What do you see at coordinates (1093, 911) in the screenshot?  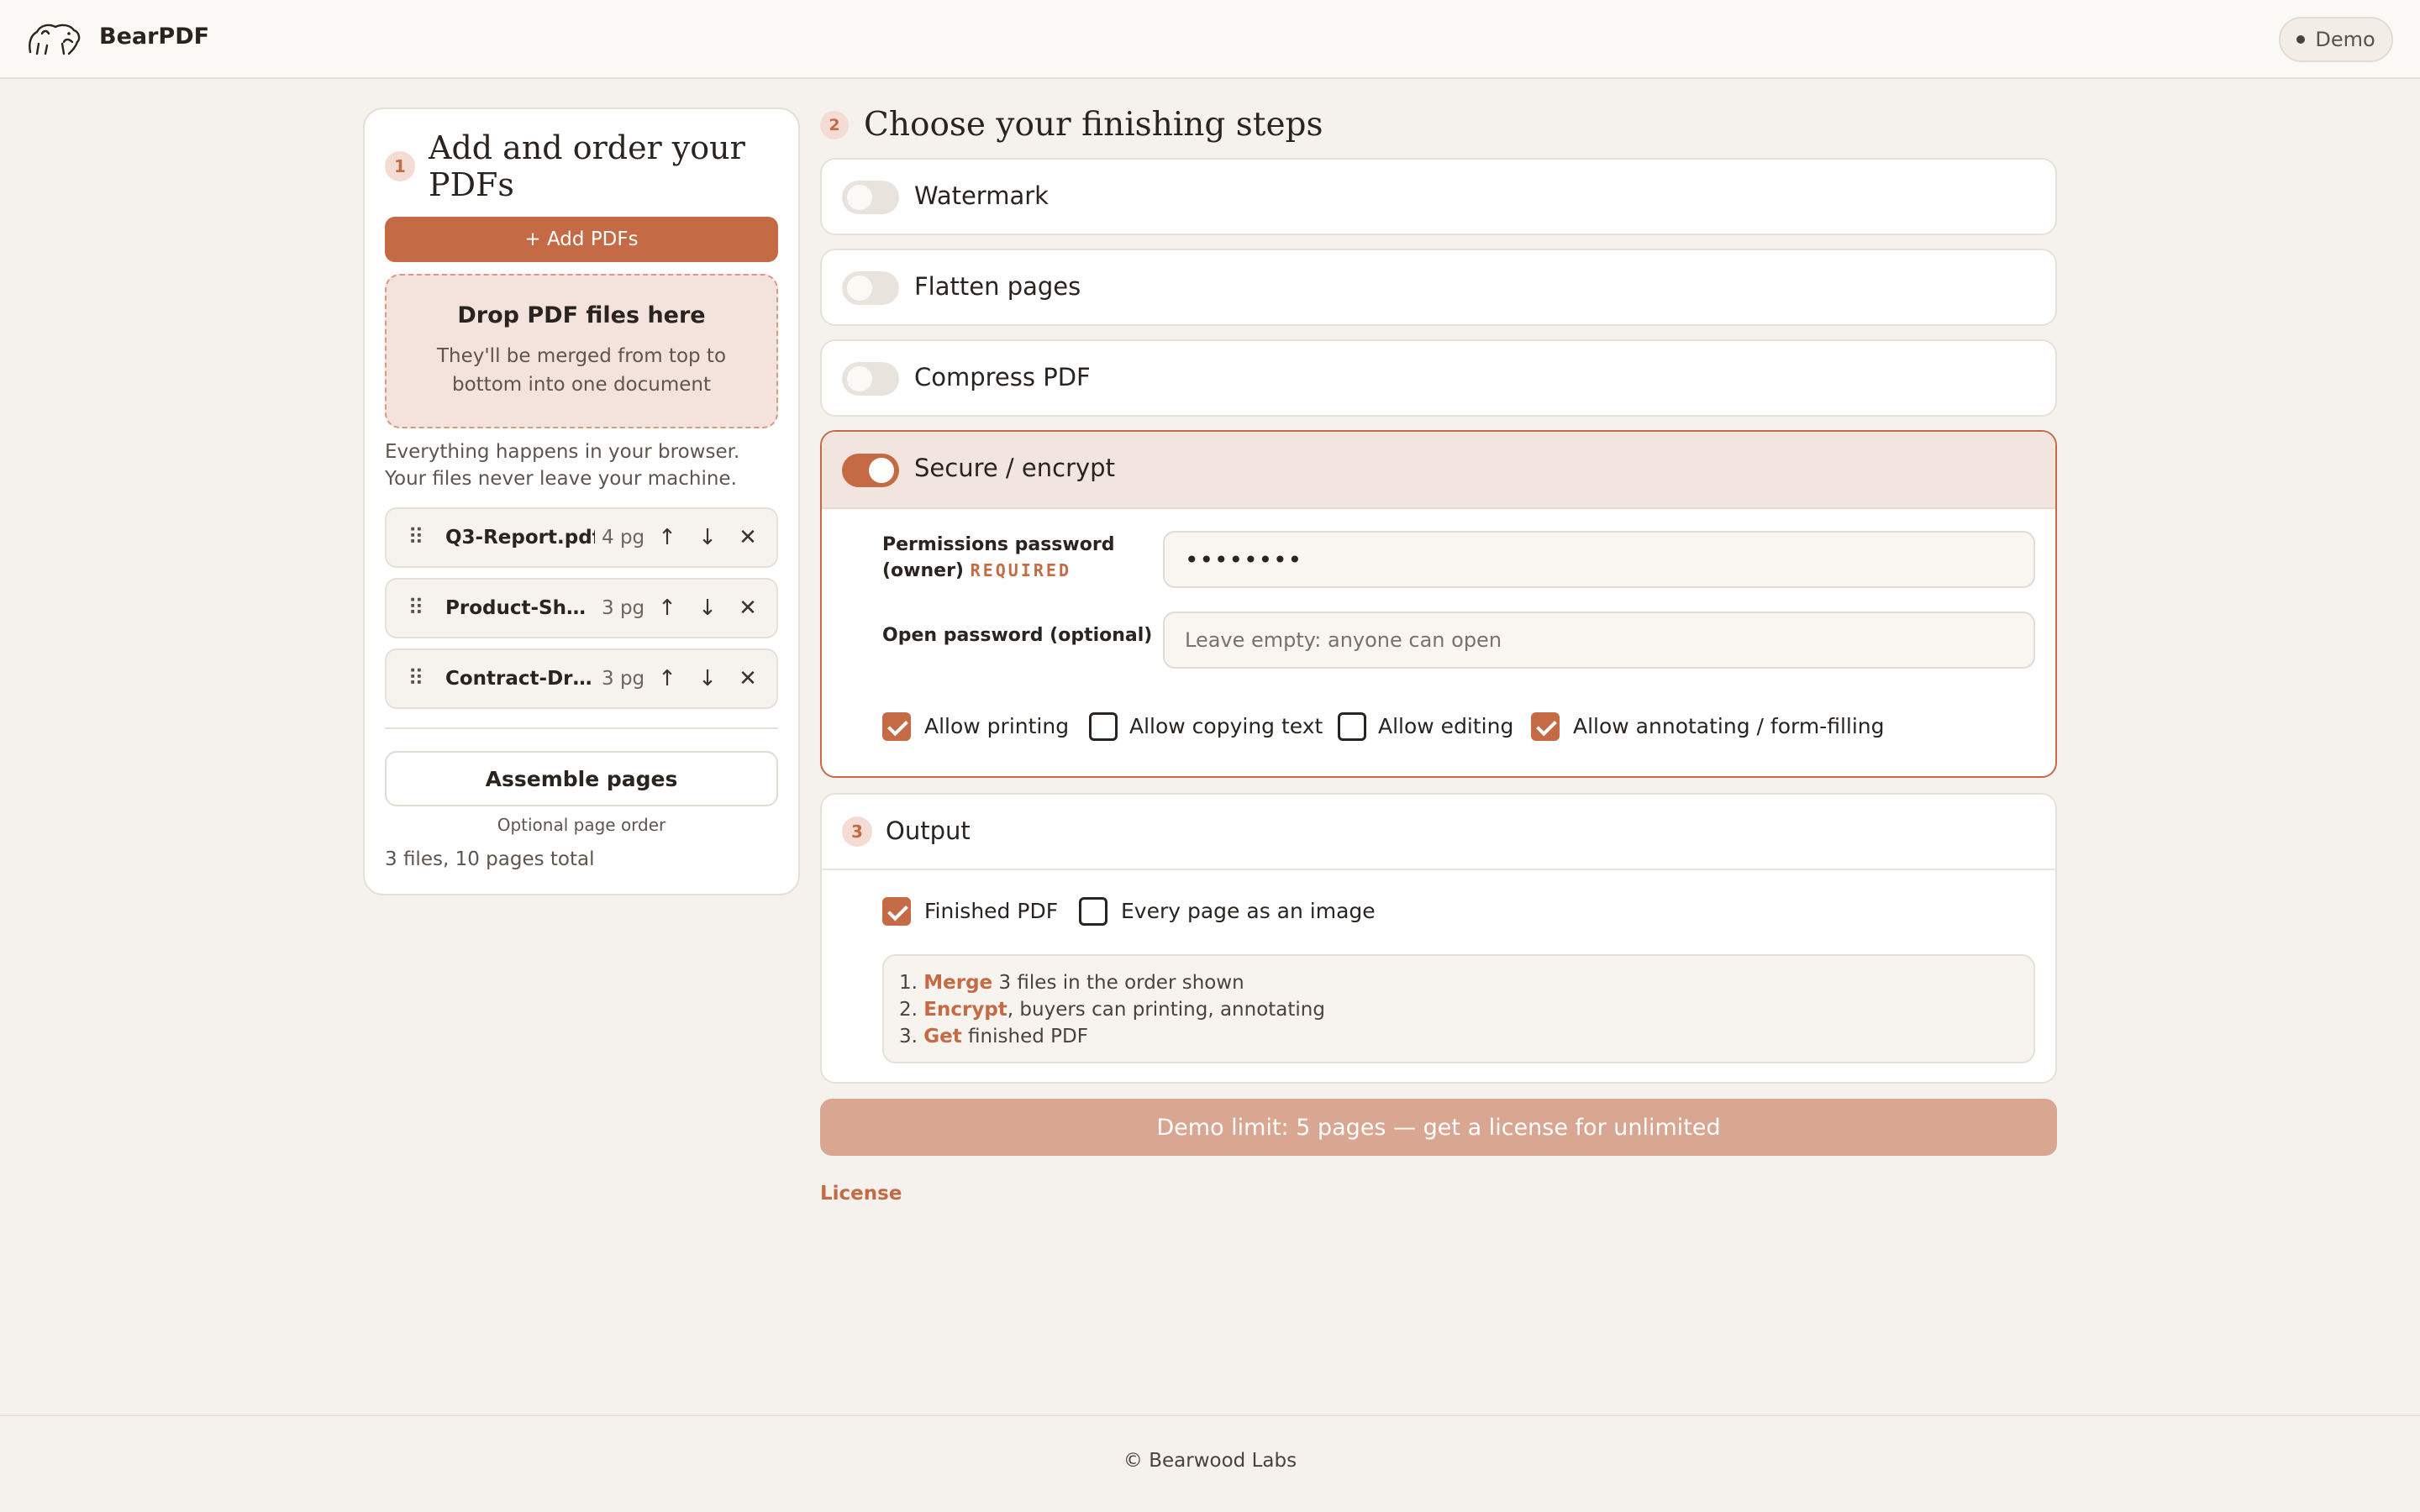 I see `page-images-checkbox` at bounding box center [1093, 911].